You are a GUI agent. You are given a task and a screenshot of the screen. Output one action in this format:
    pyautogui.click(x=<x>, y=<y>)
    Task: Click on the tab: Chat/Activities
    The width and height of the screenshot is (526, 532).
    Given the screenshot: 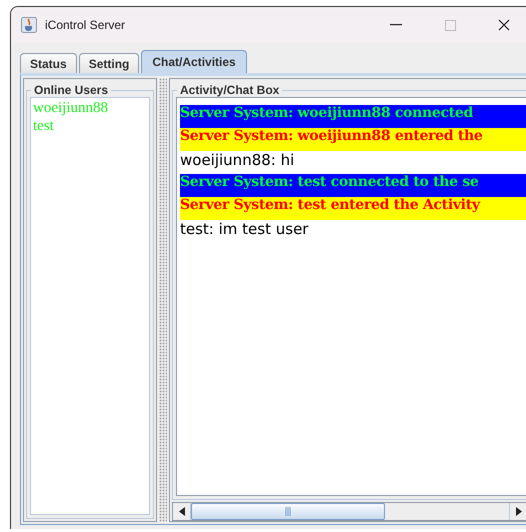 What is the action you would take?
    pyautogui.click(x=194, y=61)
    